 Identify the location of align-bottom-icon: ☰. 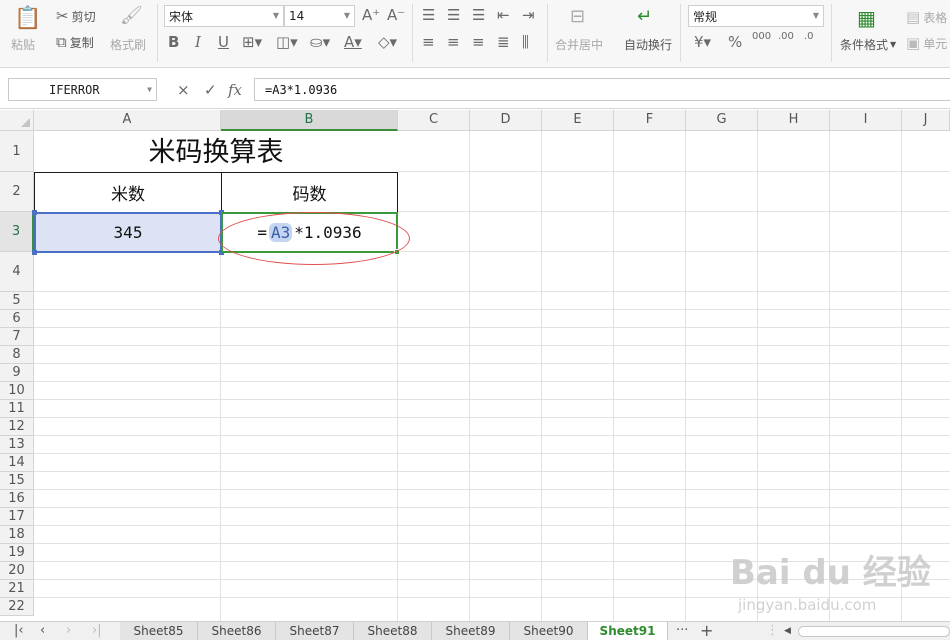
(478, 15).